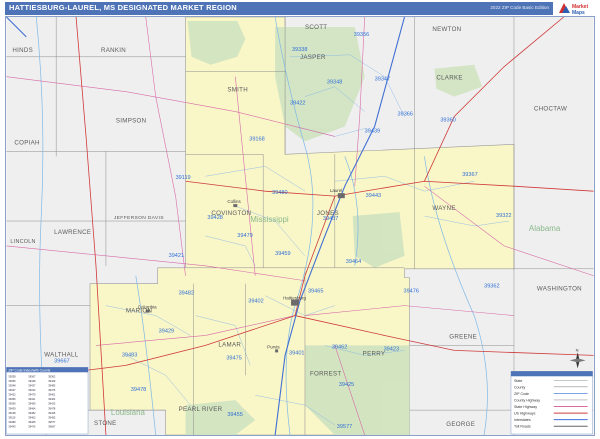 This screenshot has width=600, height=439. What do you see at coordinates (244, 236) in the screenshot?
I see `zip-label: 39479` at bounding box center [244, 236].